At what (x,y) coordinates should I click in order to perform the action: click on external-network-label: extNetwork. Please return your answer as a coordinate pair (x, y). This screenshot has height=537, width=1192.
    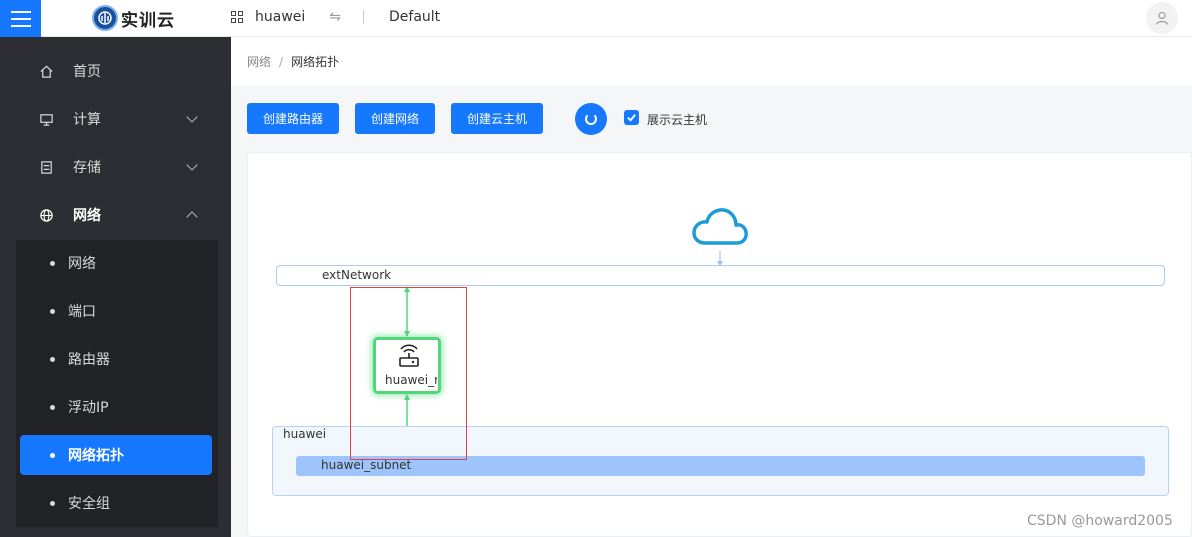
    Looking at the image, I should click on (357, 275).